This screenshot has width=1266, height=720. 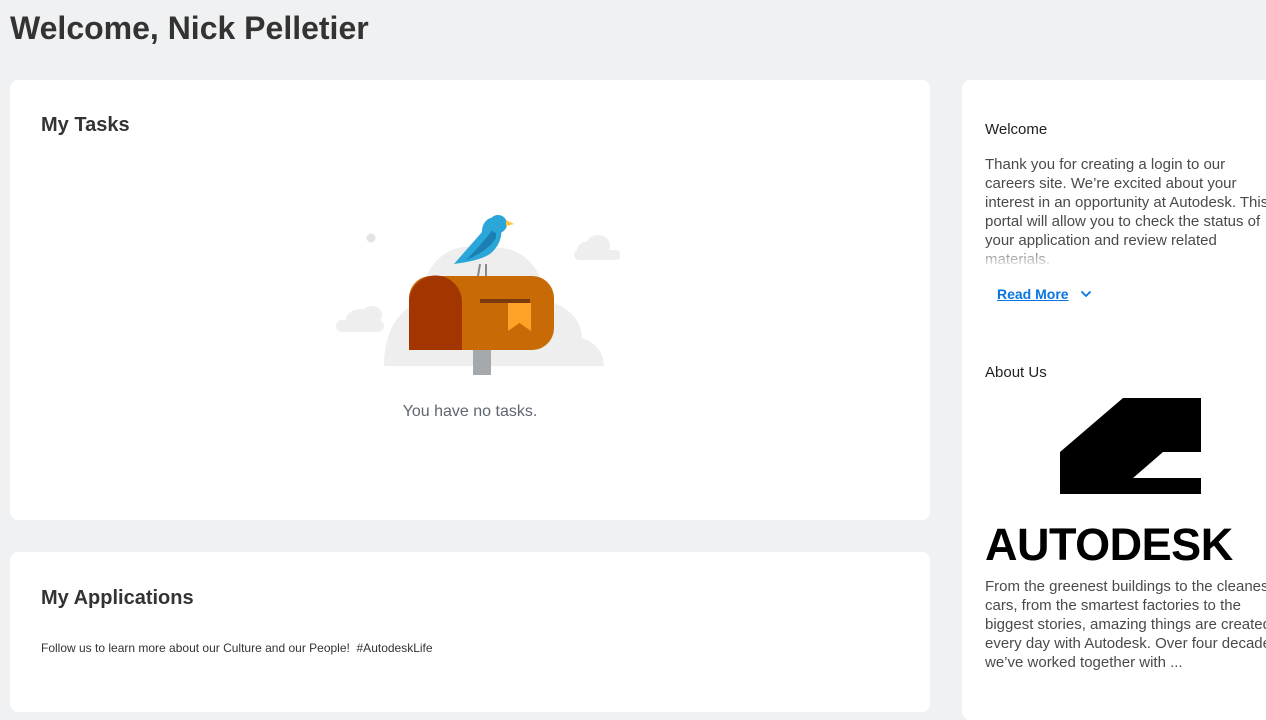 What do you see at coordinates (85, 125) in the screenshot?
I see `my-tasks-heading: My Tasks` at bounding box center [85, 125].